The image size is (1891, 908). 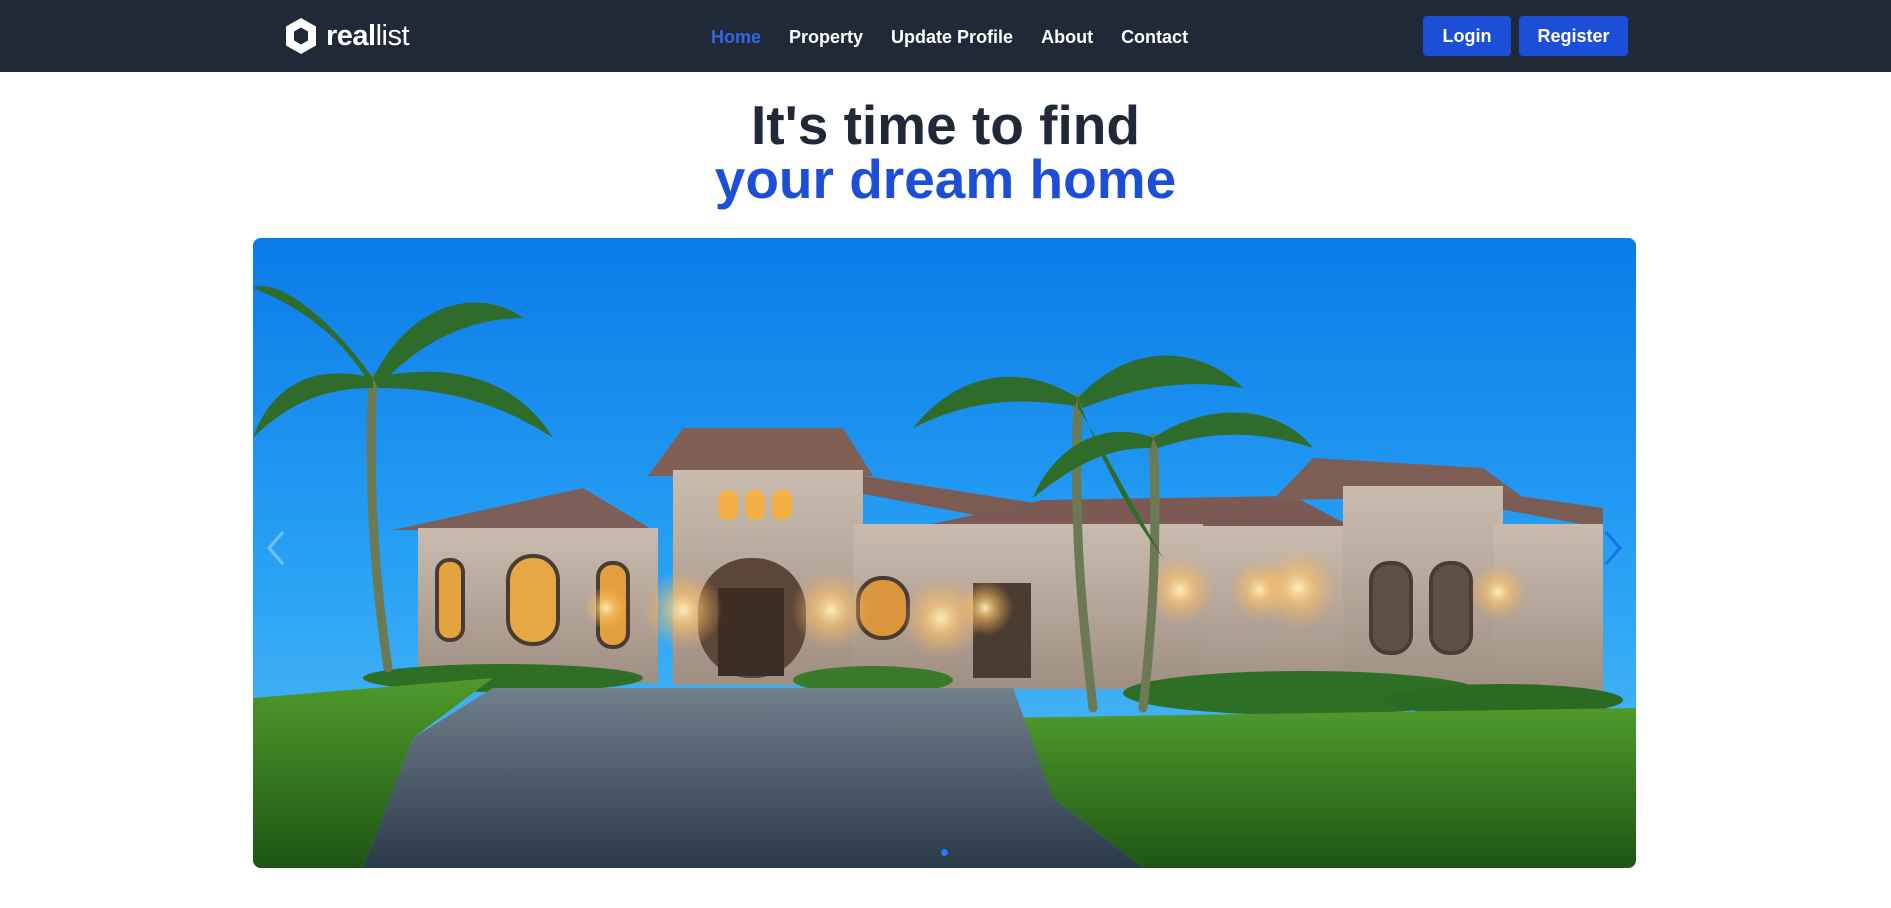 What do you see at coordinates (1573, 36) in the screenshot?
I see `register-button: Register` at bounding box center [1573, 36].